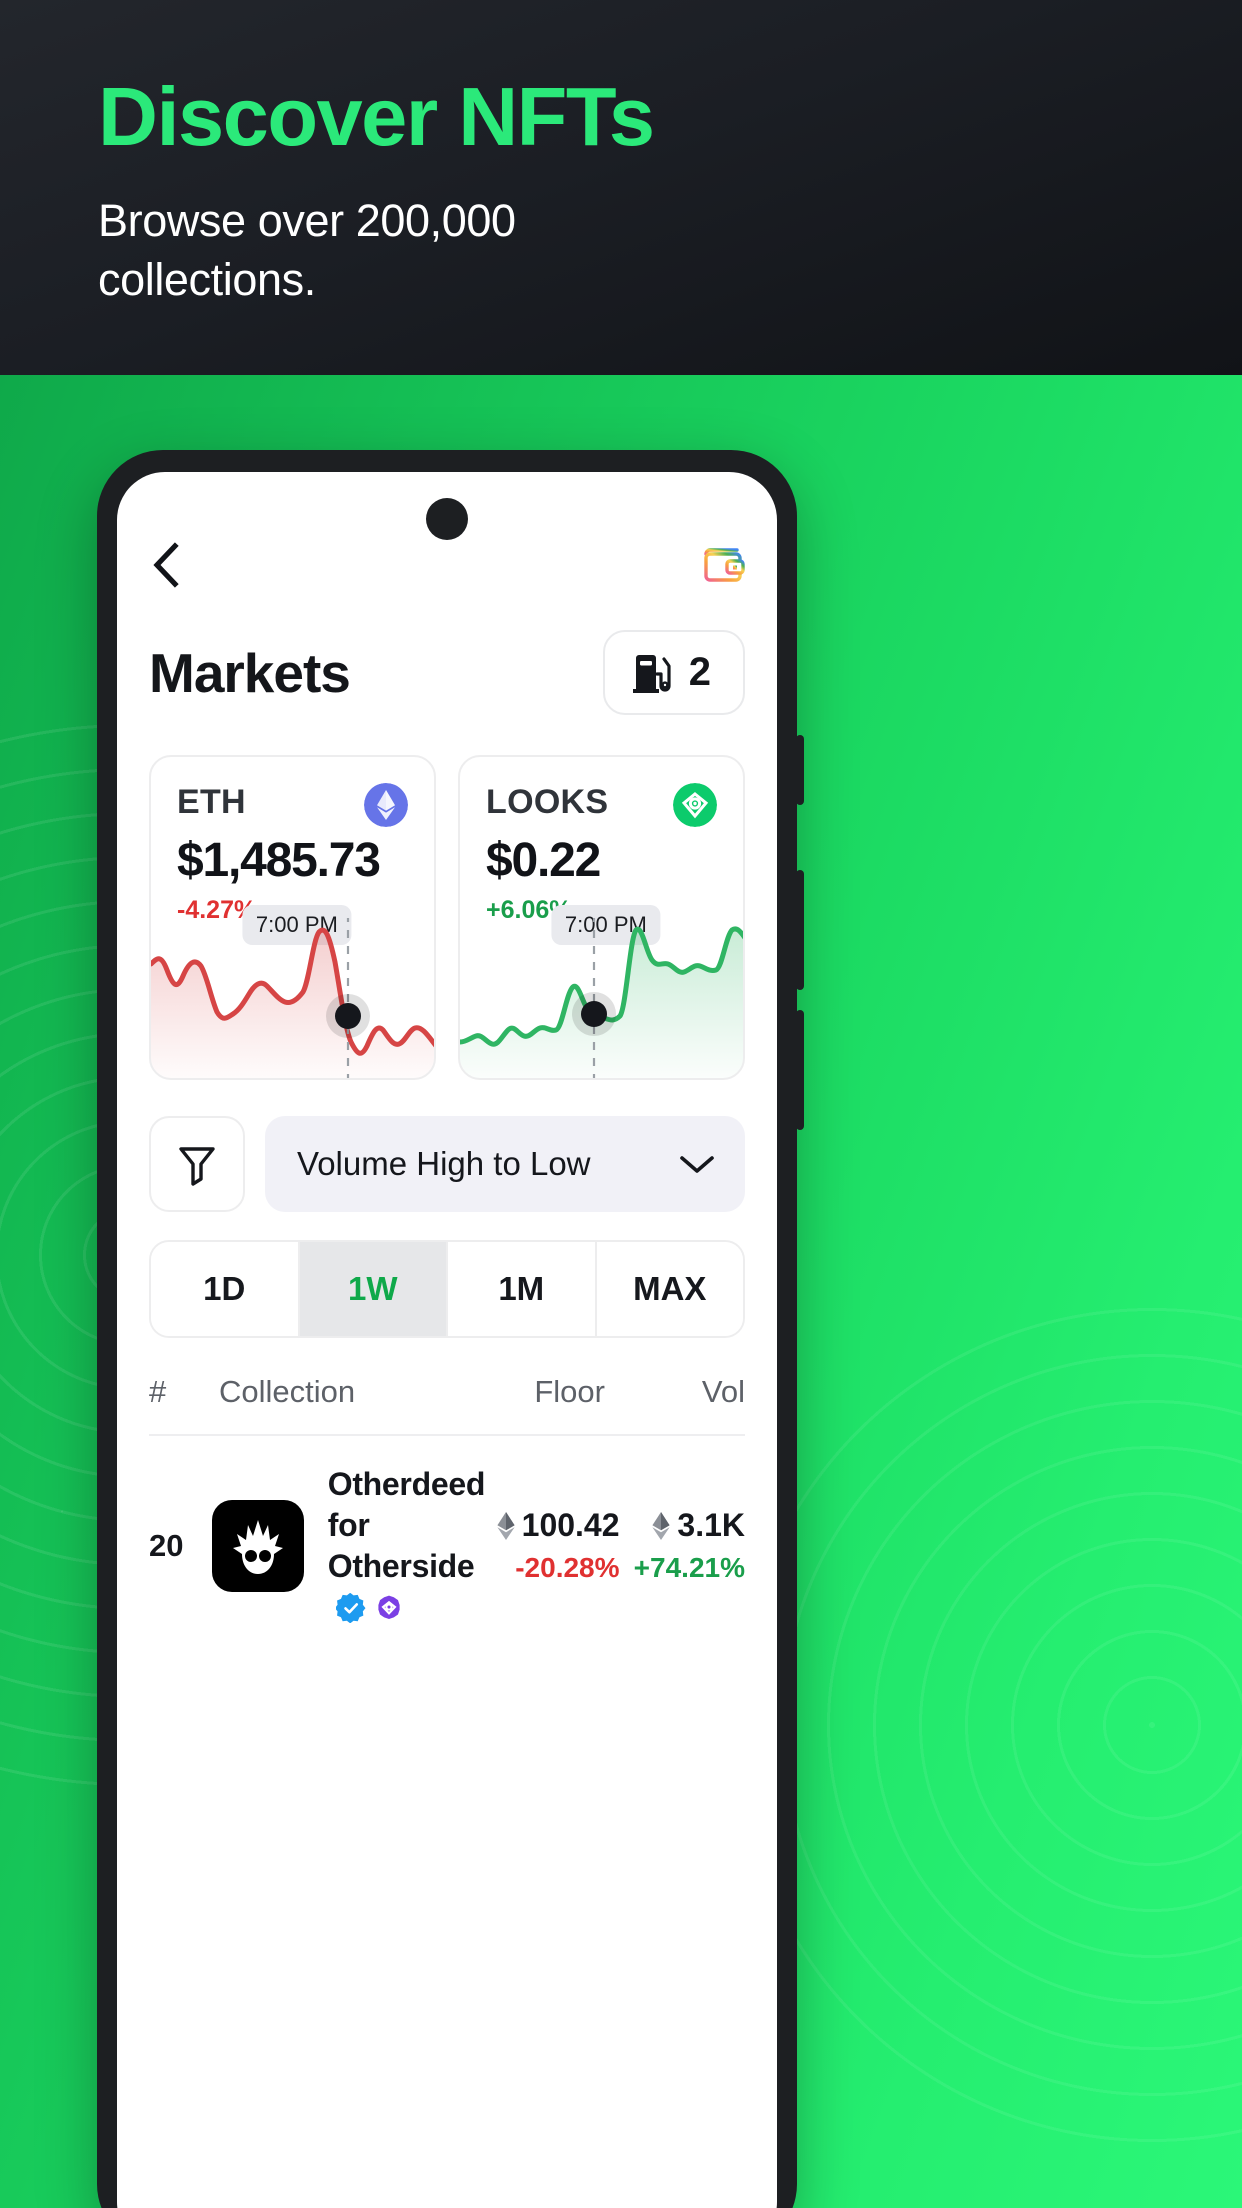 The height and width of the screenshot is (2208, 1242). What do you see at coordinates (211, 802) in the screenshot?
I see `price-card-eth-ticker: ETH` at bounding box center [211, 802].